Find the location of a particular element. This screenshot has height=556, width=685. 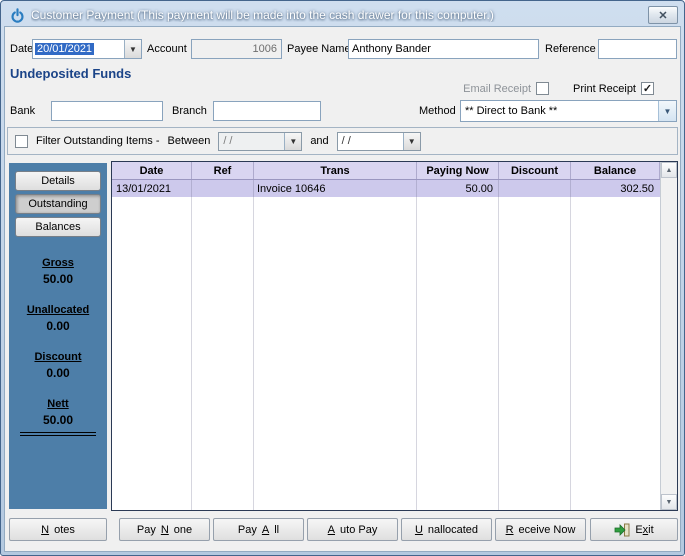

column-header-paying-now: Paying Now is located at coordinates (458, 170).